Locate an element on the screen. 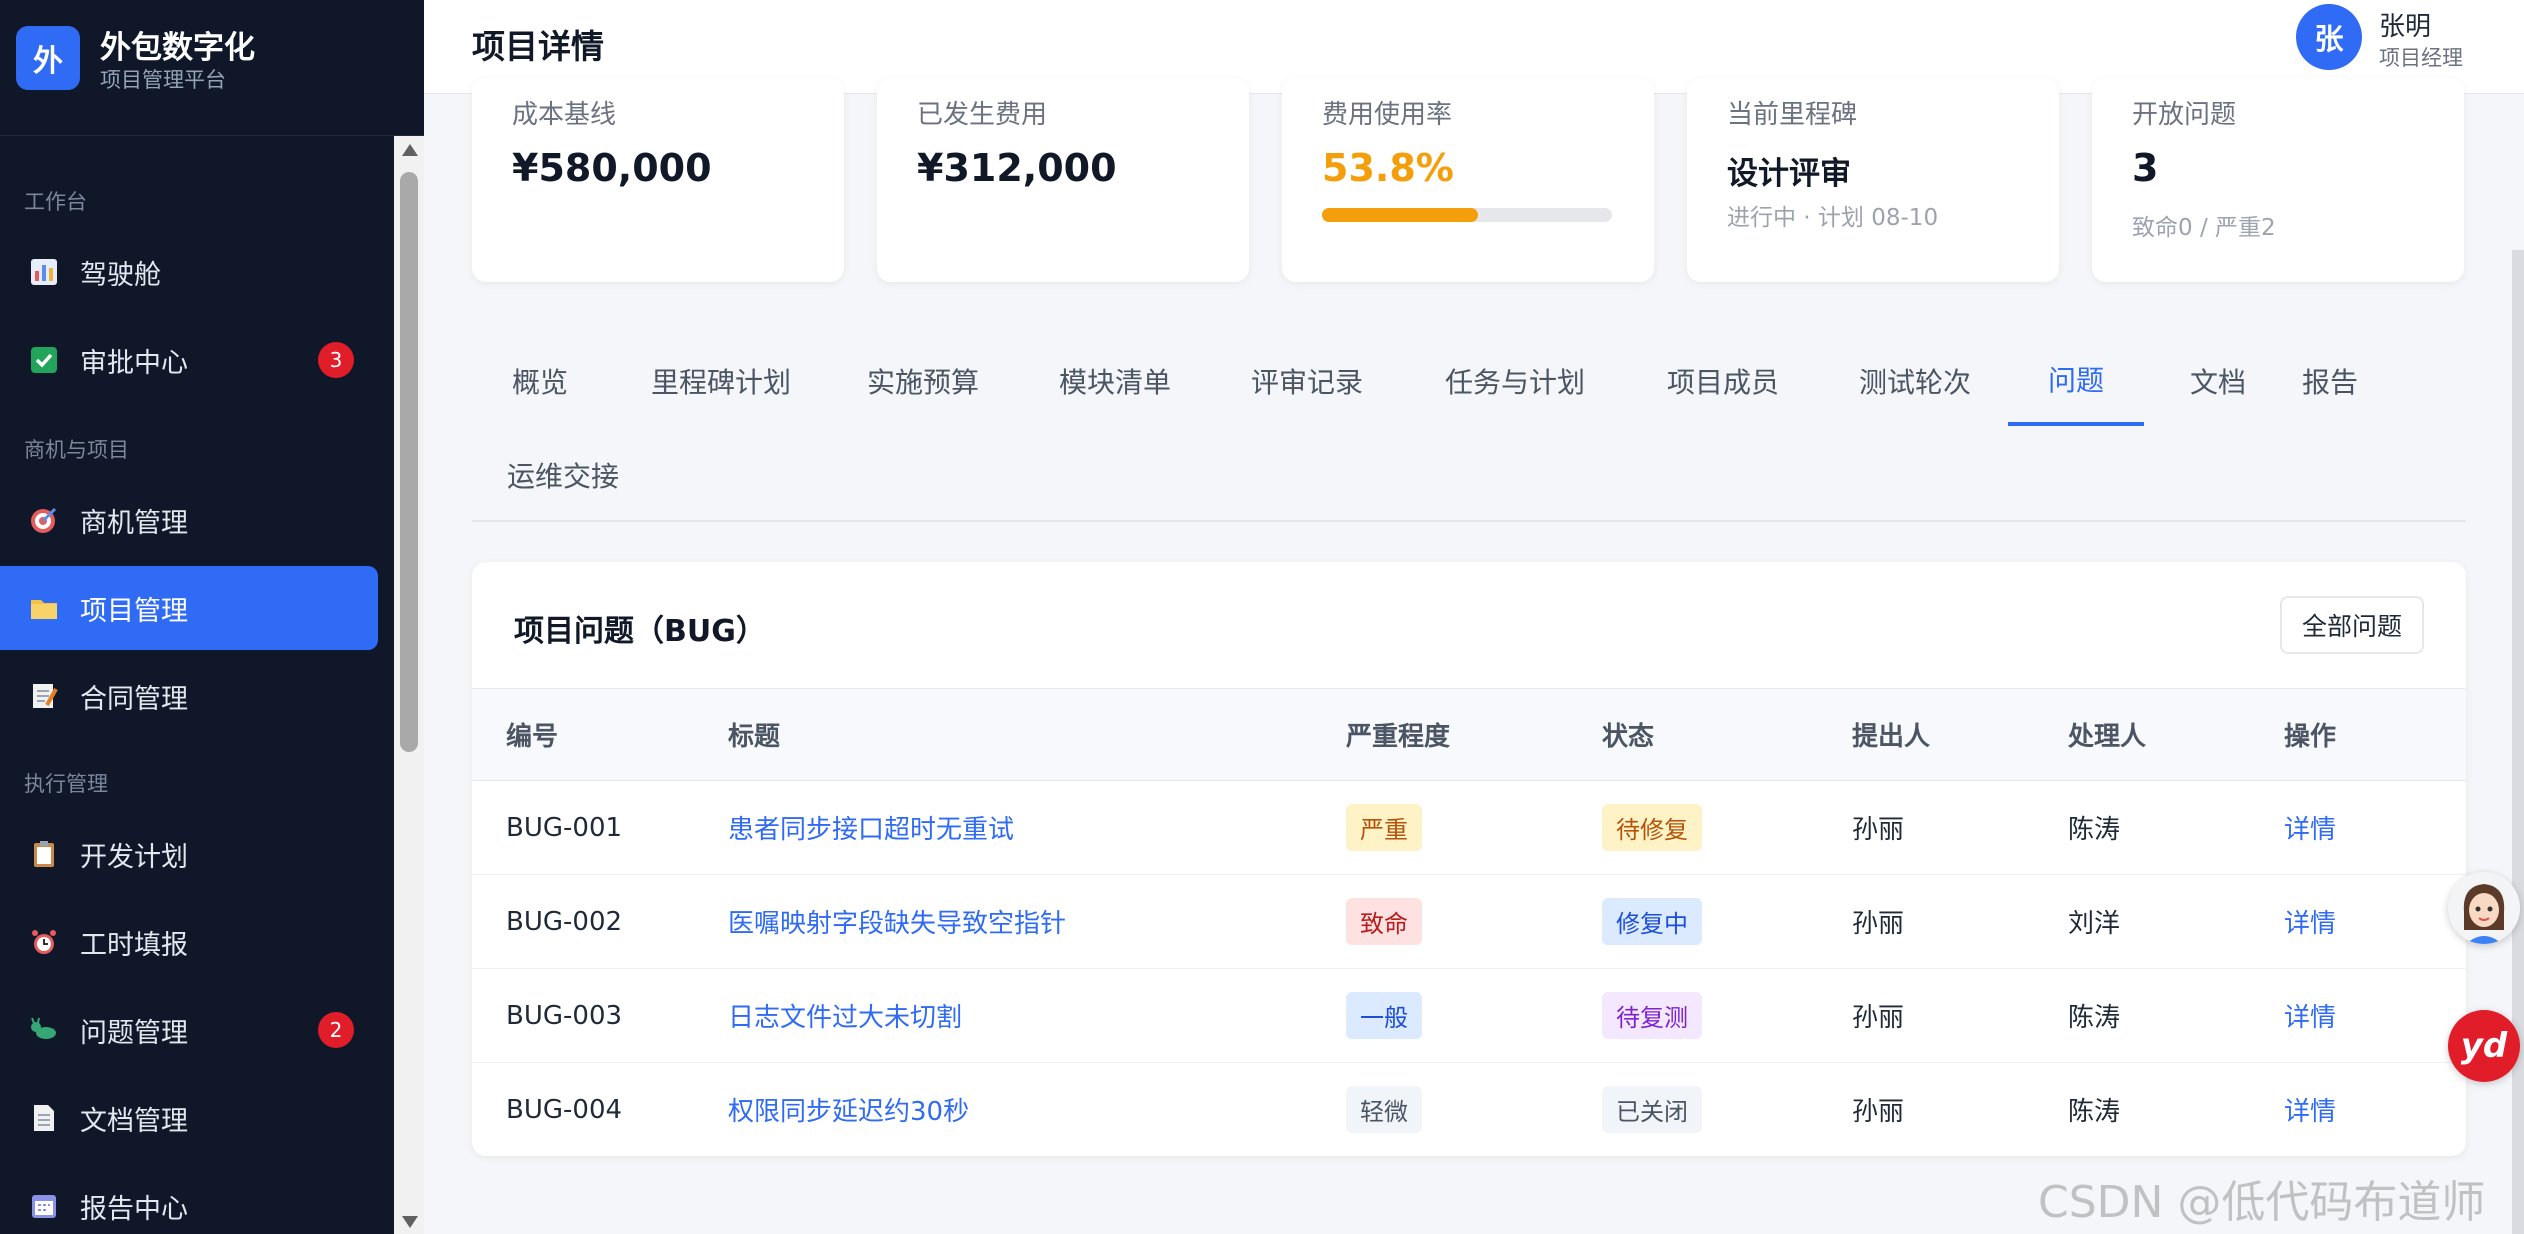  col-header-title: 标题 is located at coordinates (1037, 734).